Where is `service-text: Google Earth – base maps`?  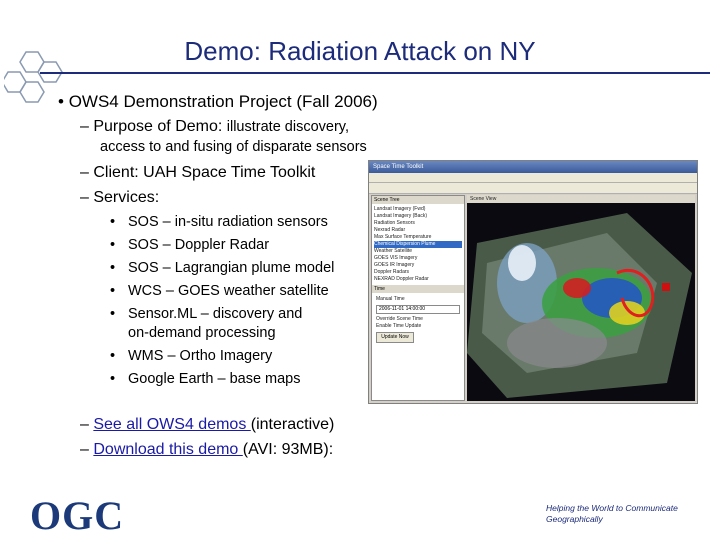
service-text: Google Earth – base maps is located at coordinates (214, 379).